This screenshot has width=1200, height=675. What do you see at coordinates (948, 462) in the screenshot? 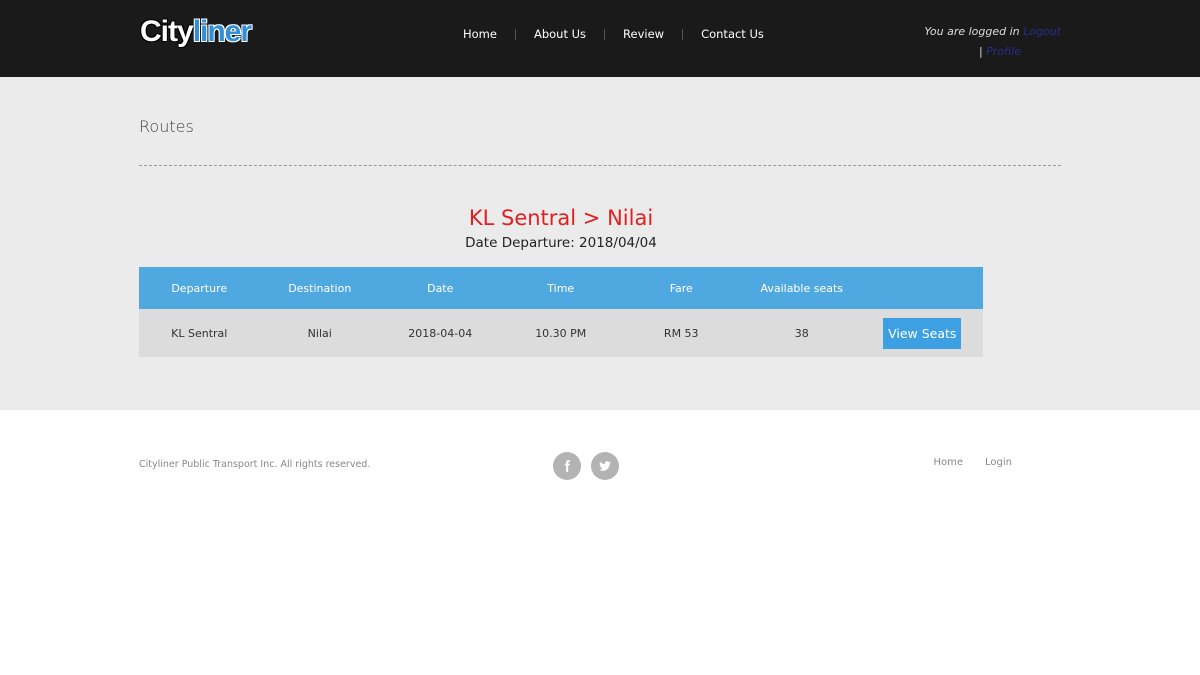
I see `footer-link-home: Home` at bounding box center [948, 462].